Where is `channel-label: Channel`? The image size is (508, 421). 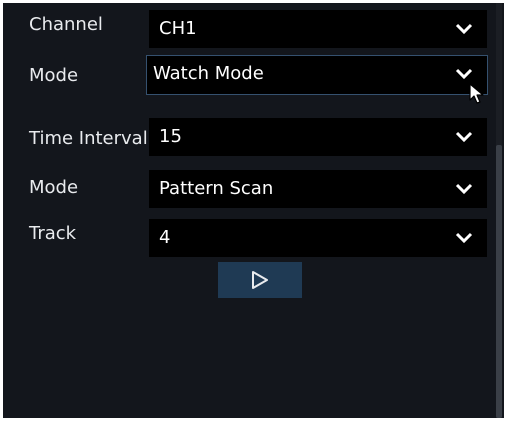
channel-label: Channel is located at coordinates (66, 24).